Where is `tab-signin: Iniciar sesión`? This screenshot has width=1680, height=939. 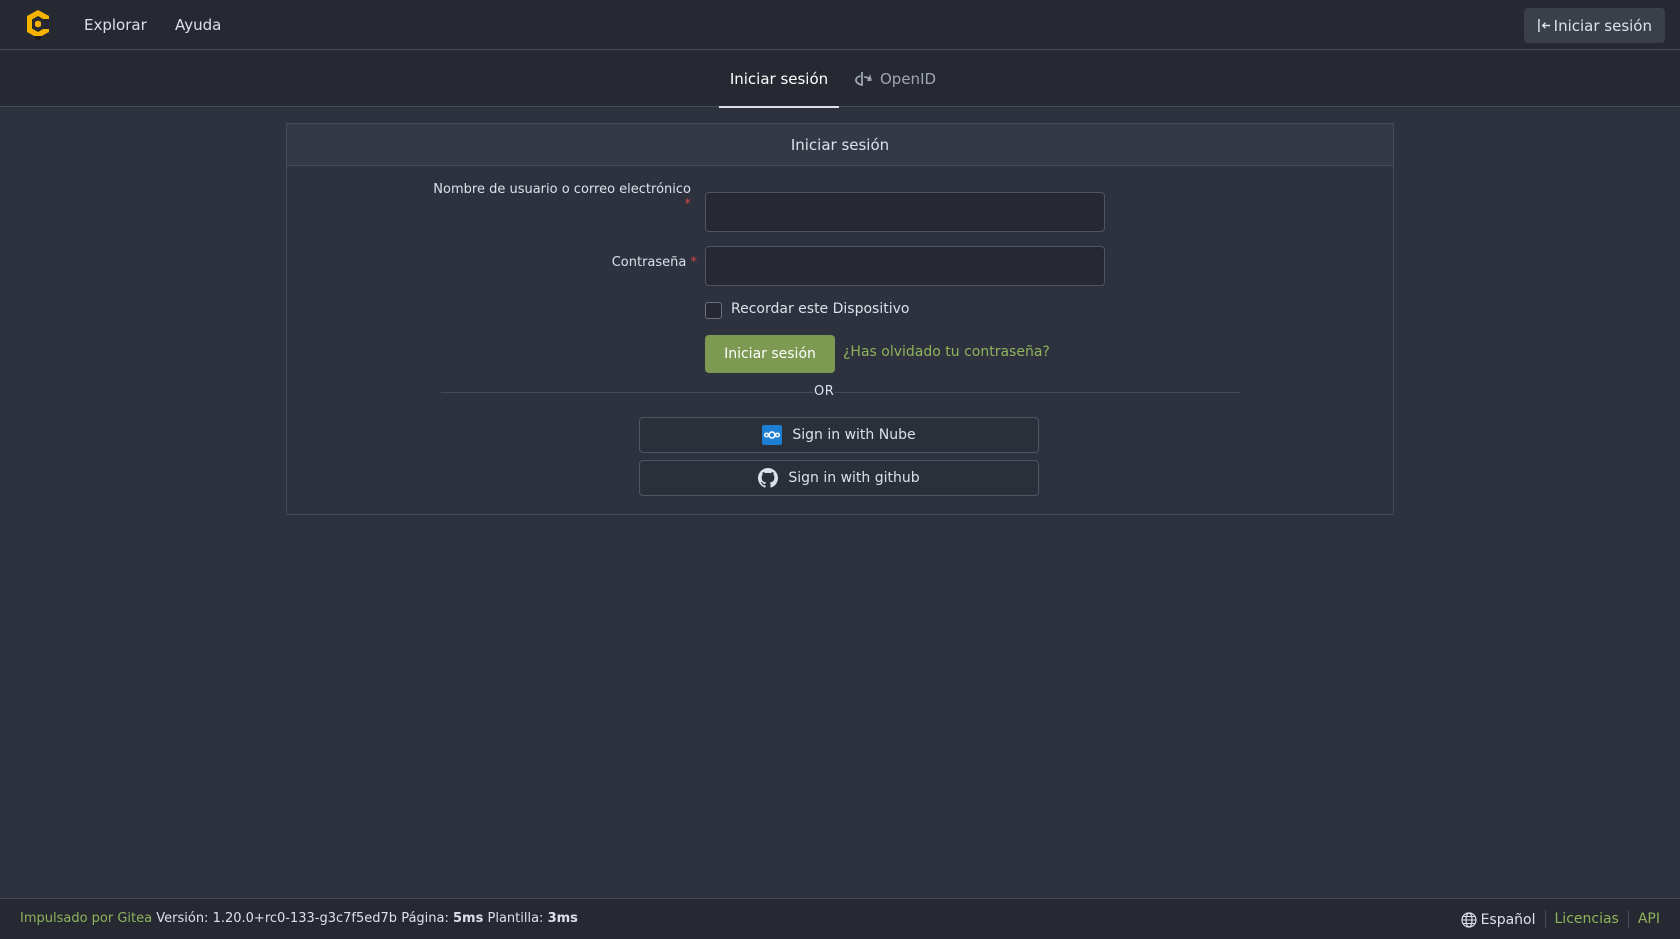
tab-signin: Iniciar sesión is located at coordinates (779, 79).